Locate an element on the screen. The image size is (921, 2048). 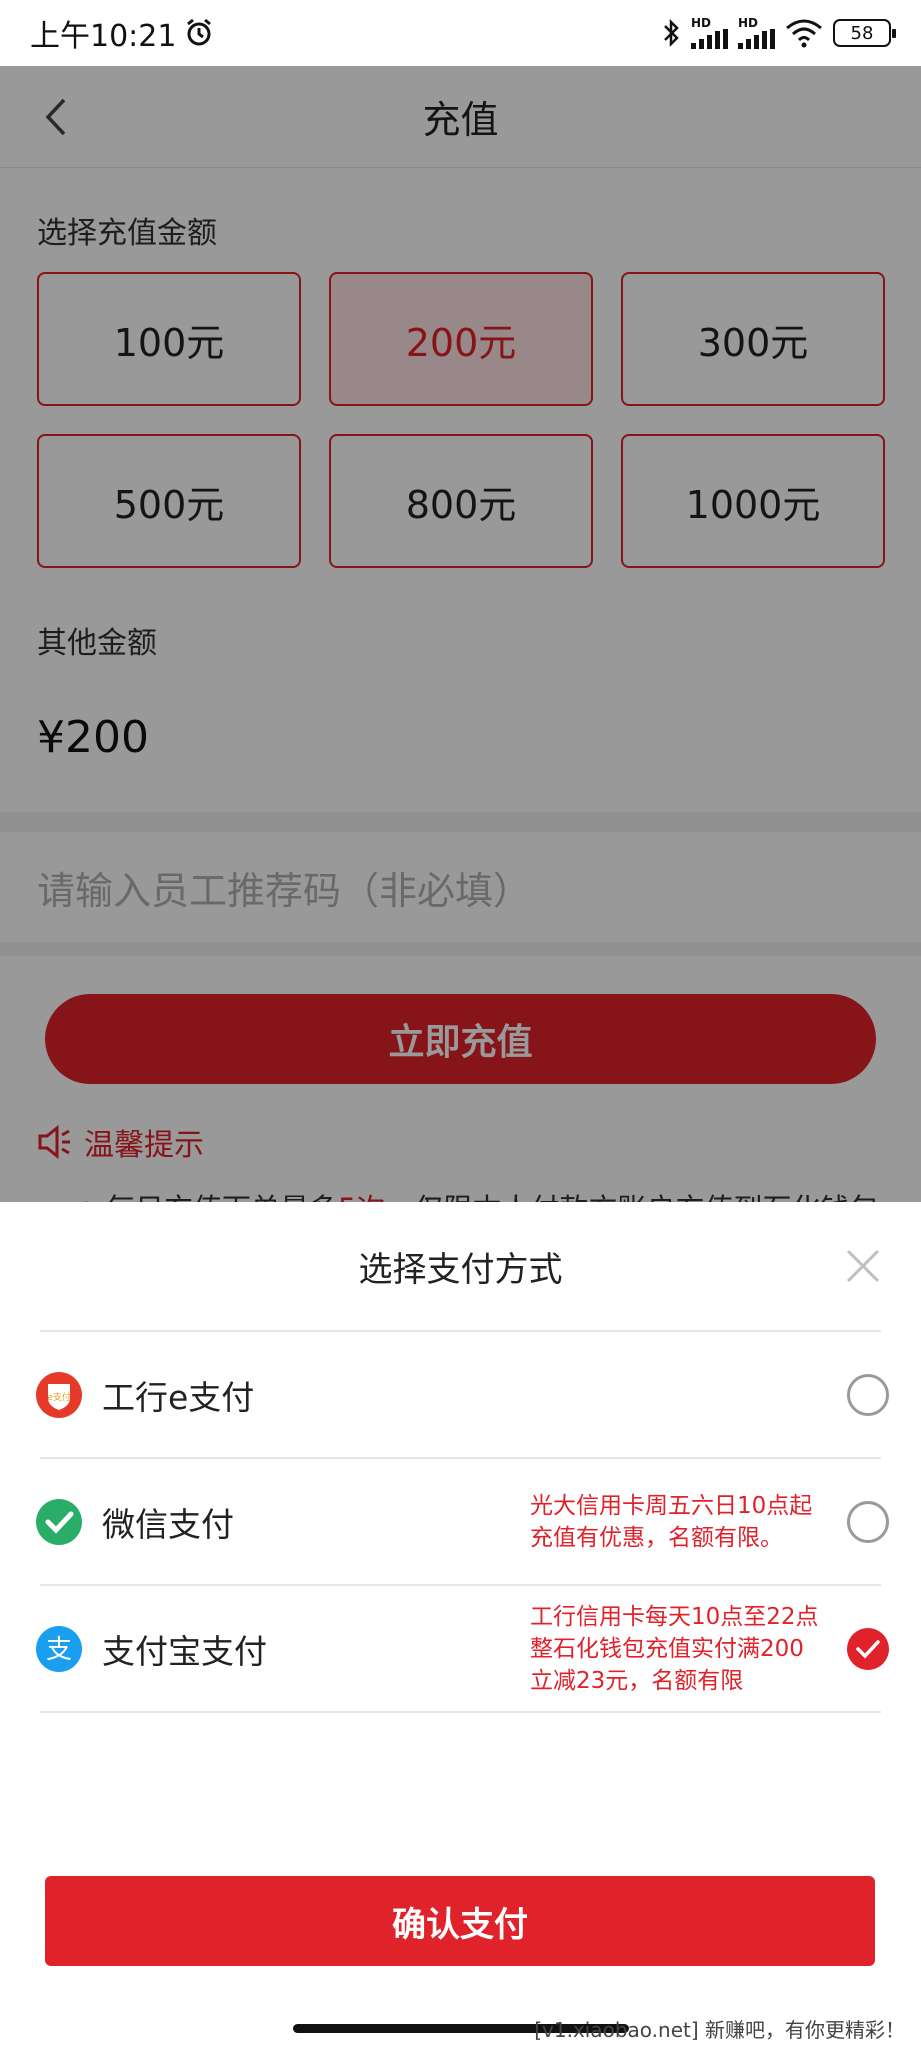
check-icon is located at coordinates (868, 1649).